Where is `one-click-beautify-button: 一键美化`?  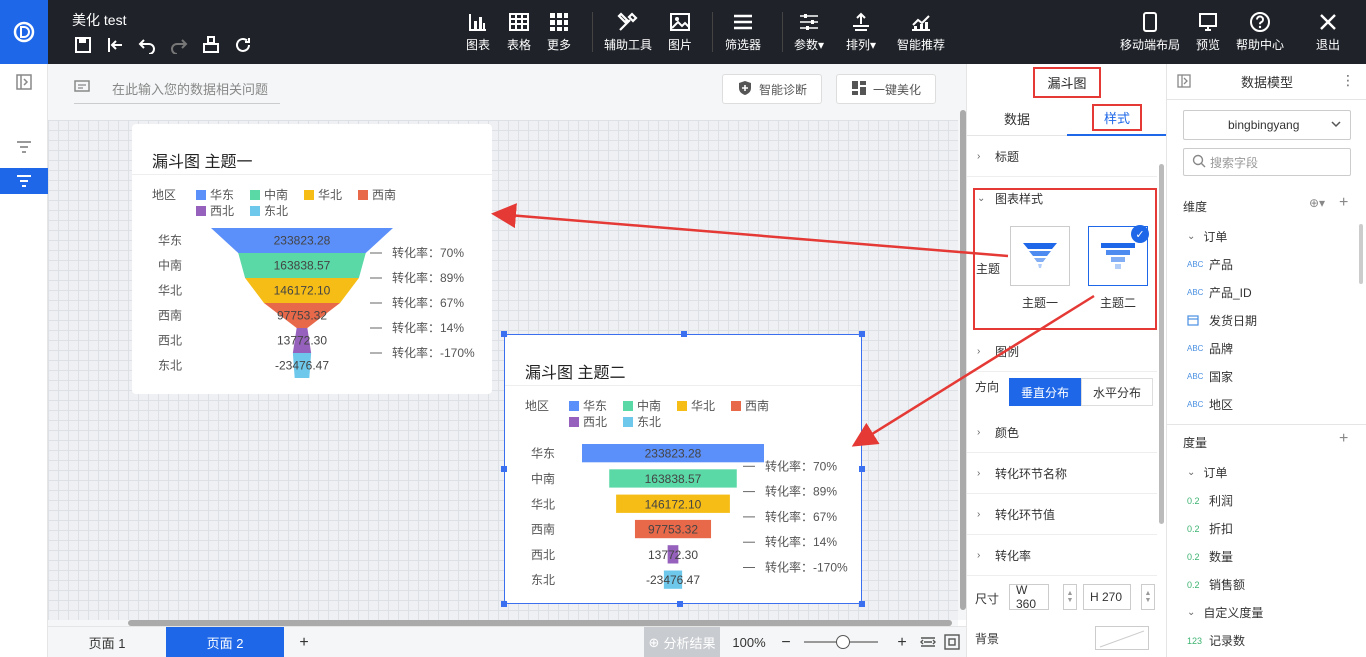
one-click-beautify-button: 一键美化 is located at coordinates (886, 89).